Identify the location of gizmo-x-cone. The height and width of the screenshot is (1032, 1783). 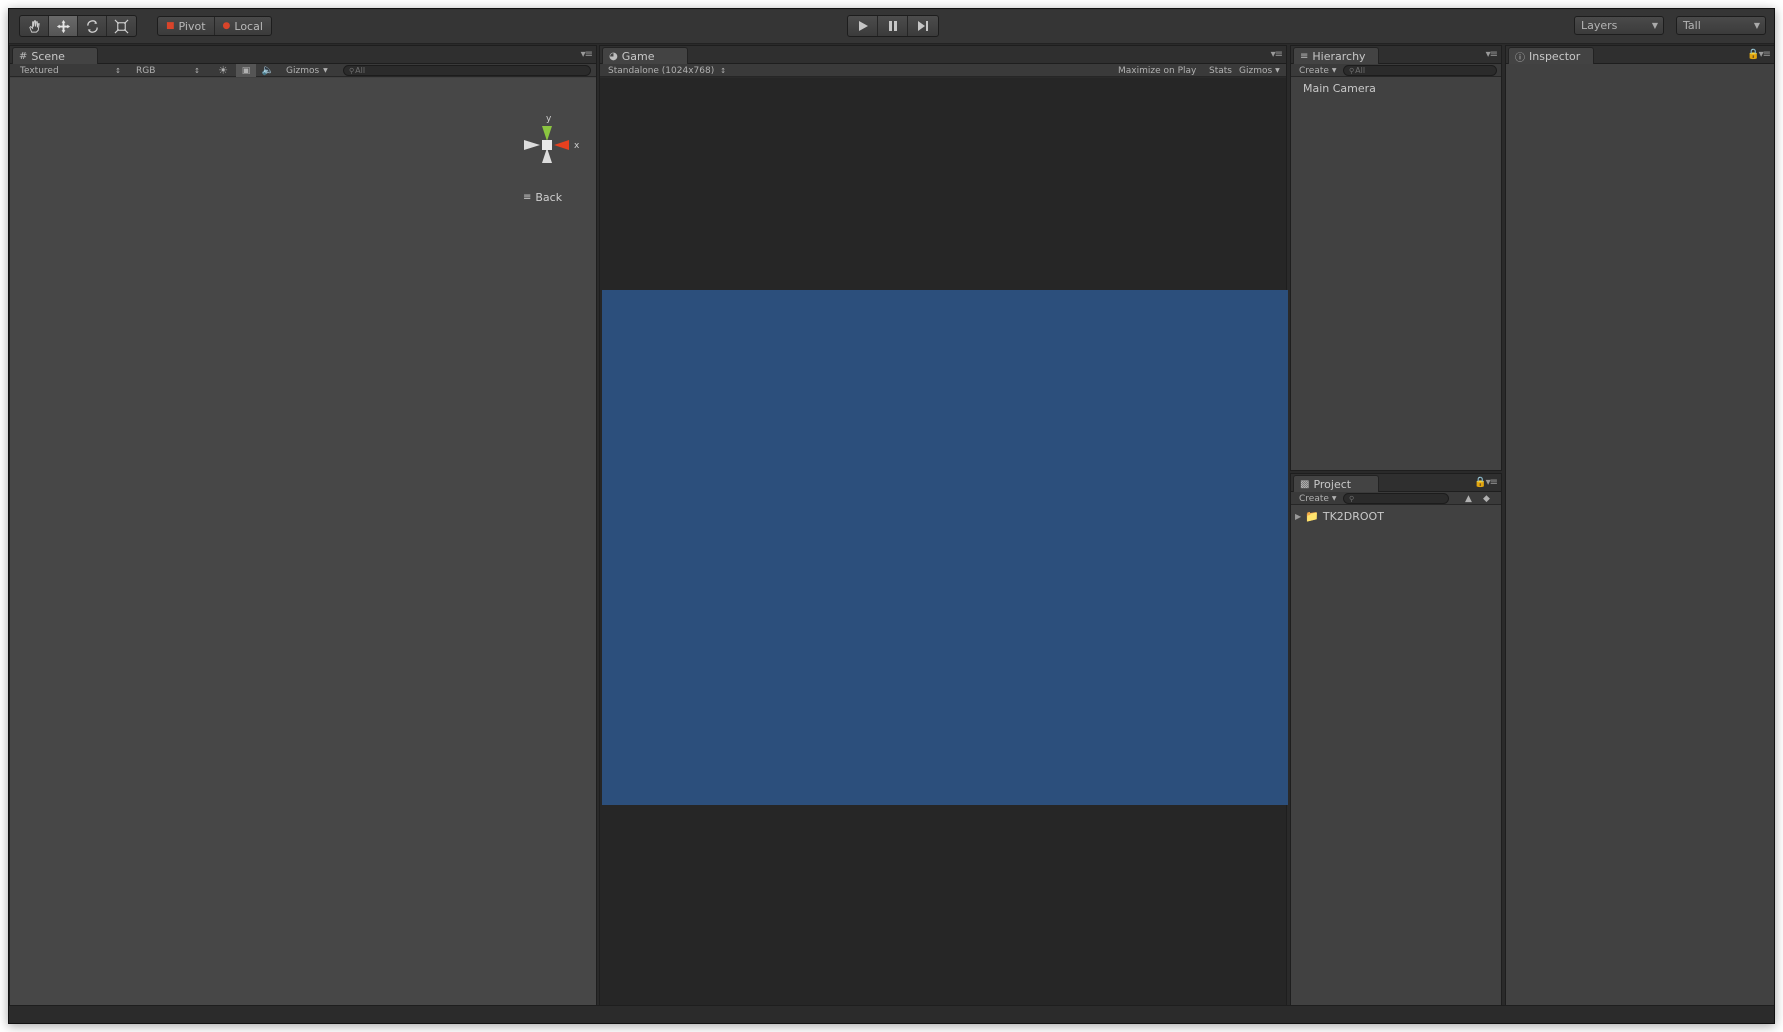
(561, 145).